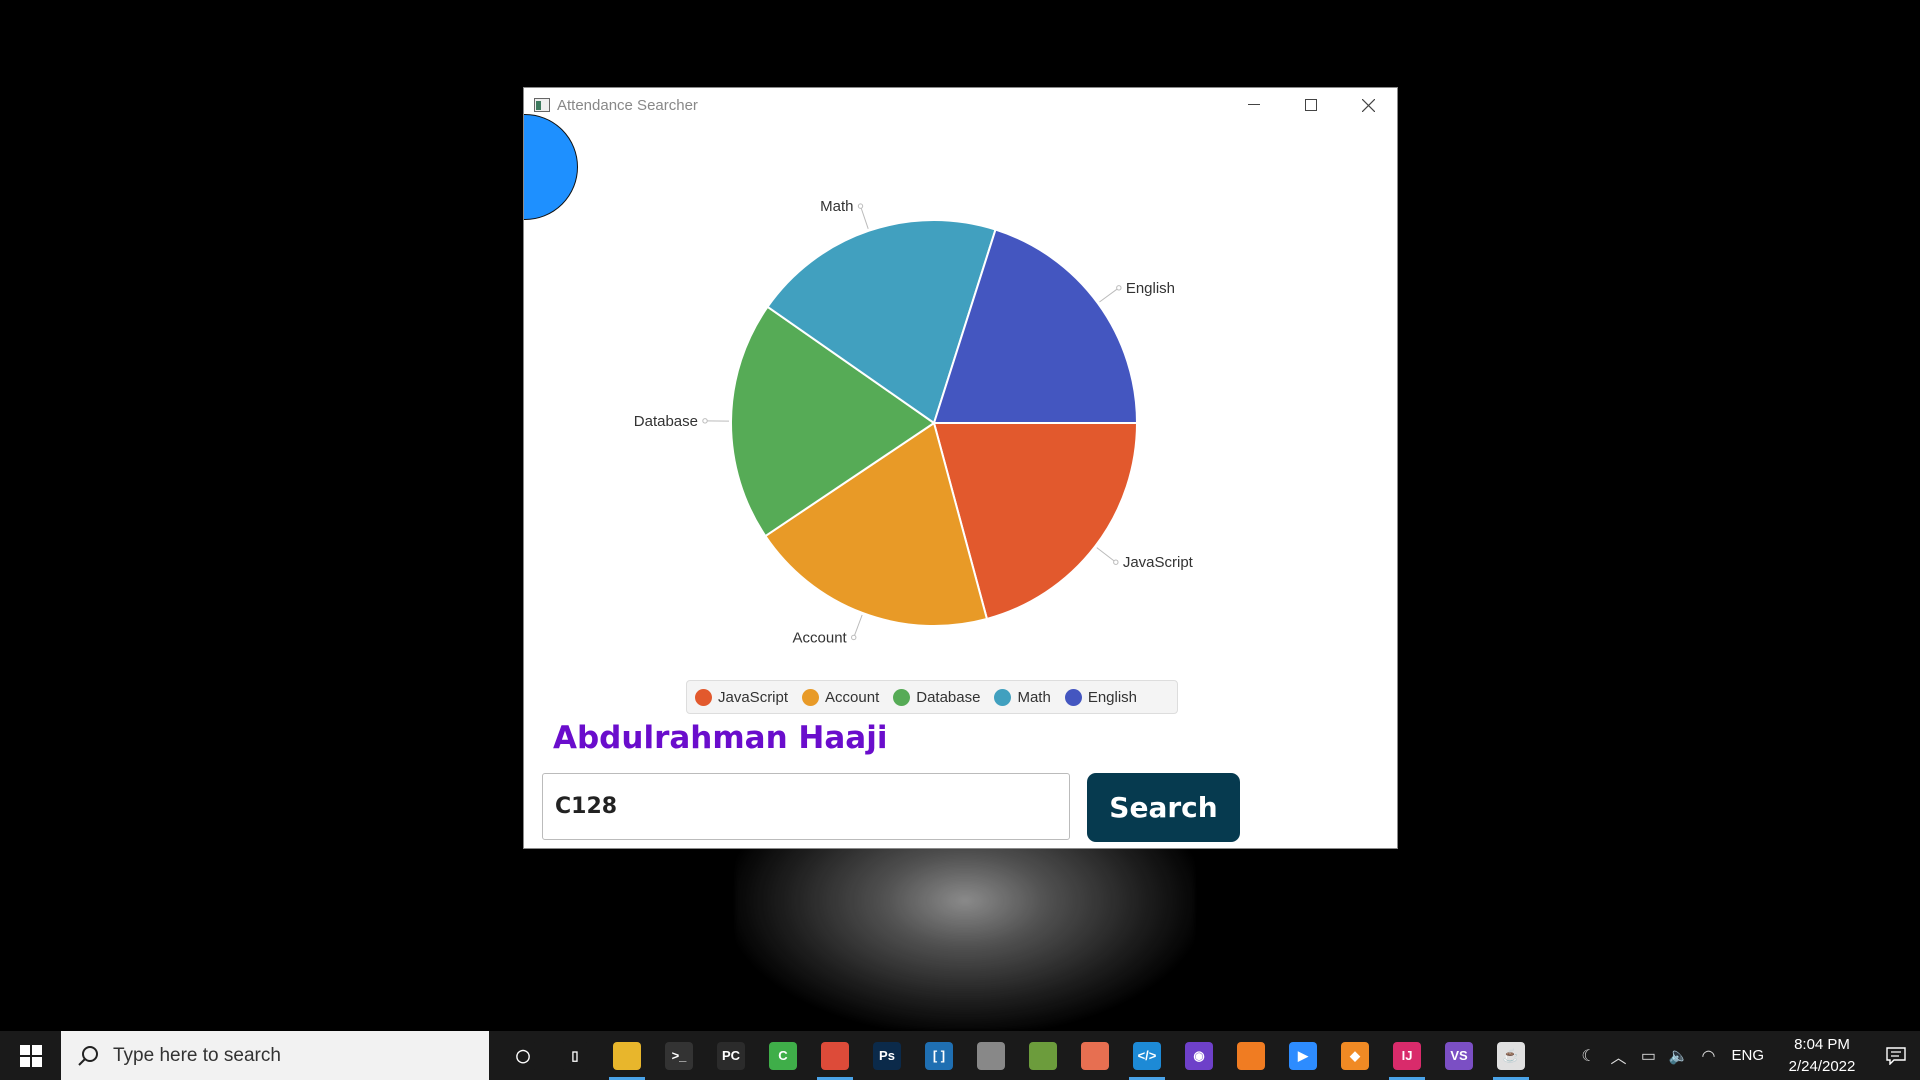 This screenshot has width=1920, height=1080. I want to click on zoom-taskbar-button: ▶, so click(1303, 1055).